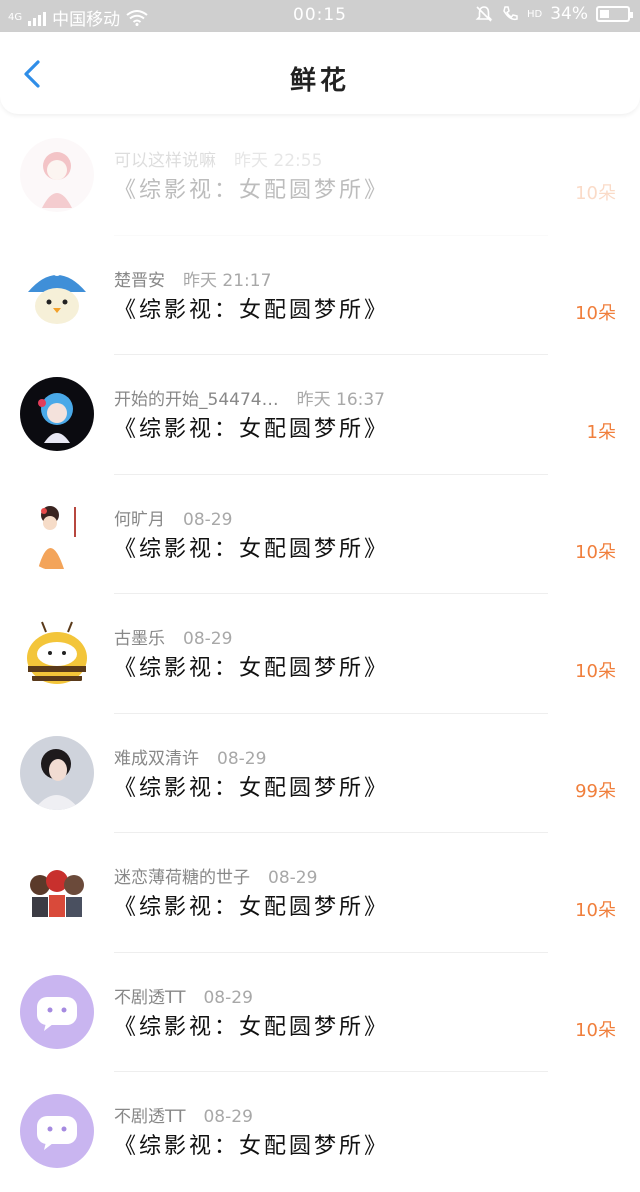 This screenshot has height=1192, width=640. What do you see at coordinates (320, 176) in the screenshot?
I see `list-item: 可以这样说嘛 昨天 22:55 《综影视：女配圆梦所》 10朵` at bounding box center [320, 176].